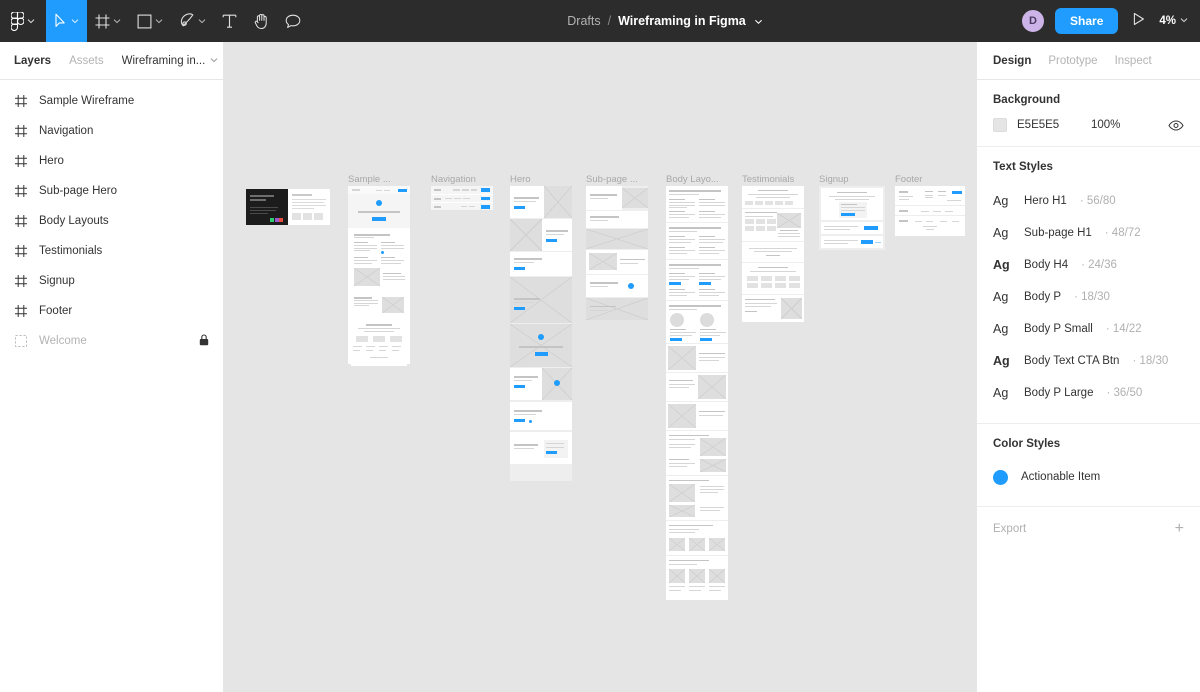 The height and width of the screenshot is (692, 1200). I want to click on text-style-item-body-p-large: Ag Body P Large · 36/50, so click(1088, 393).